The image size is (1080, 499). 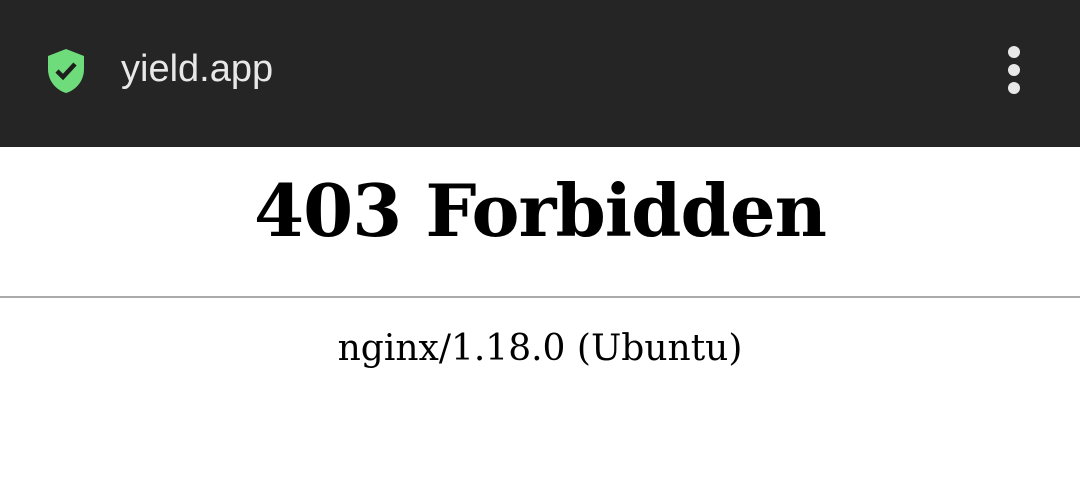 What do you see at coordinates (540, 210) in the screenshot?
I see `page-heading: 403 Forbidden` at bounding box center [540, 210].